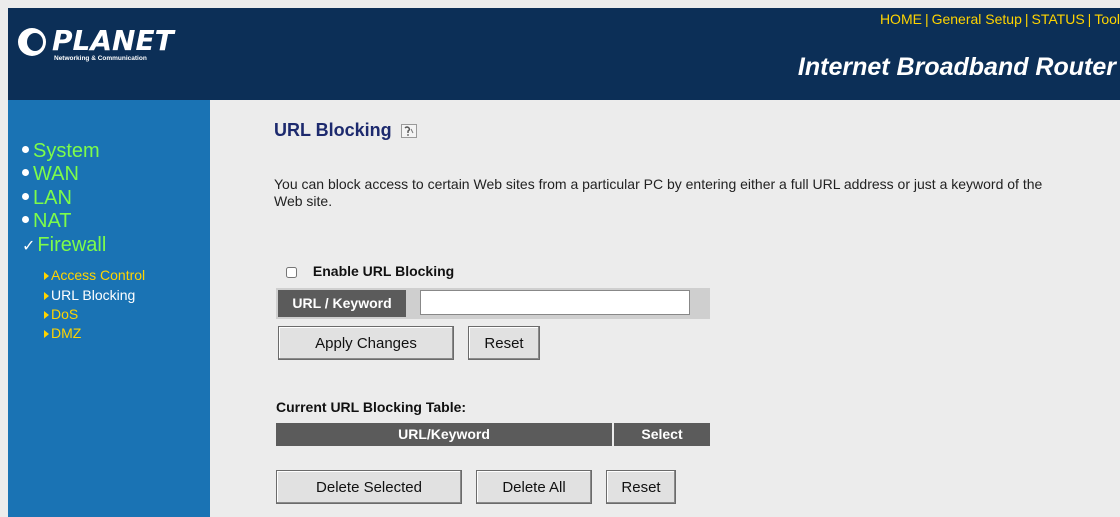  What do you see at coordinates (66, 333) in the screenshot?
I see `submenu-item-label: DMZ` at bounding box center [66, 333].